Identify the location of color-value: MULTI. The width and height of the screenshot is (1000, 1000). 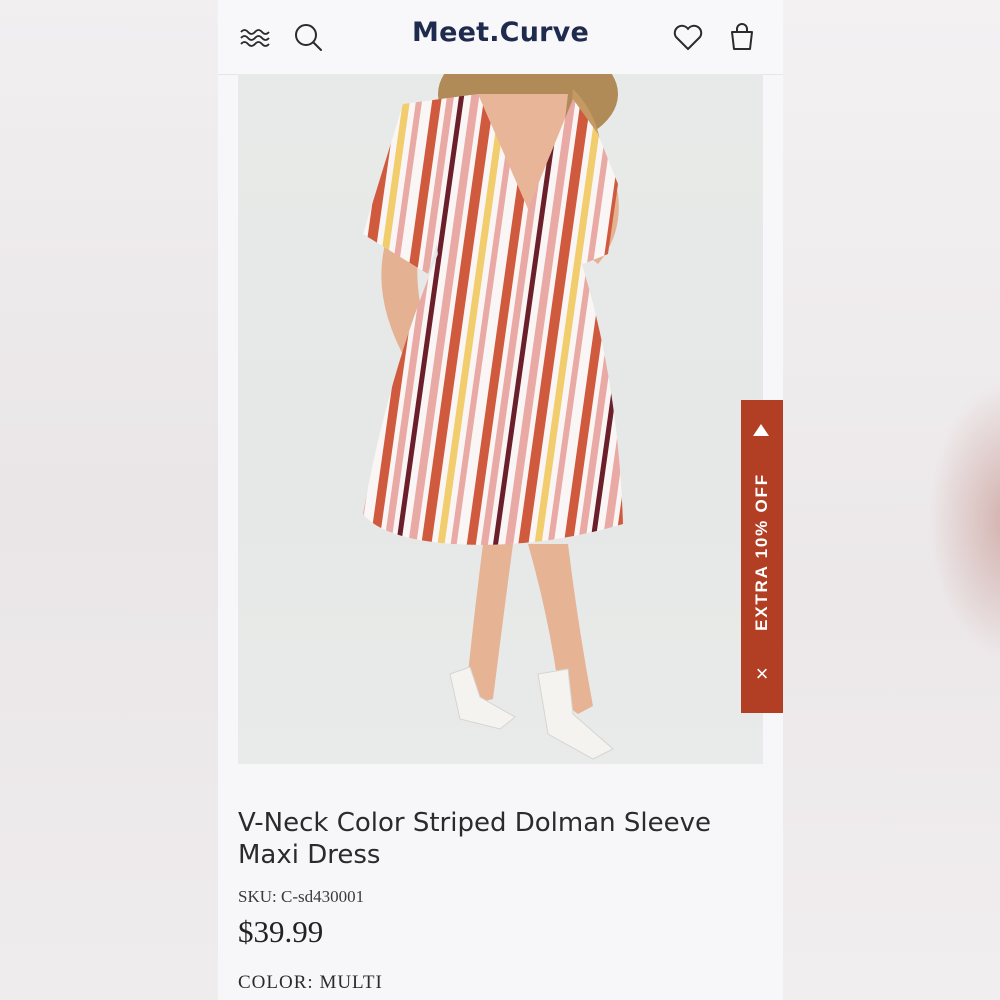
(351, 982).